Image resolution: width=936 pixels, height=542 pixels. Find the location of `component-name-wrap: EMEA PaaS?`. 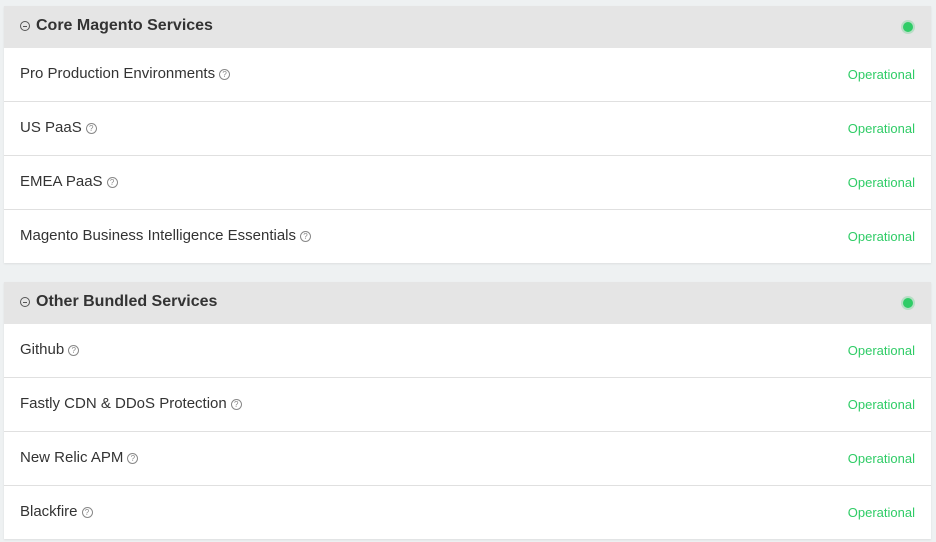

component-name-wrap: EMEA PaaS? is located at coordinates (69, 181).